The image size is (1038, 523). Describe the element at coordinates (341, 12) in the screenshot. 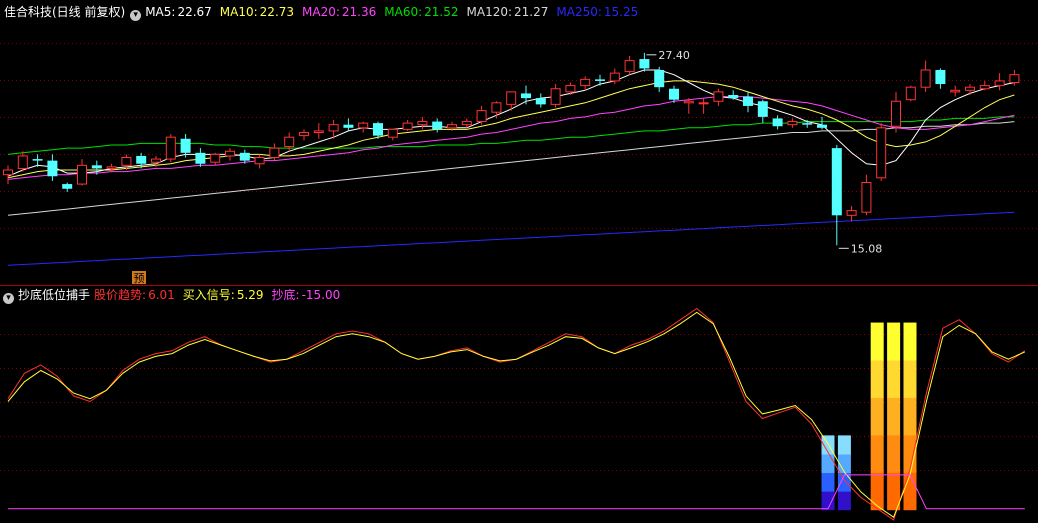

I see `ma-legend-item-3: MA20: 21.36` at that location.